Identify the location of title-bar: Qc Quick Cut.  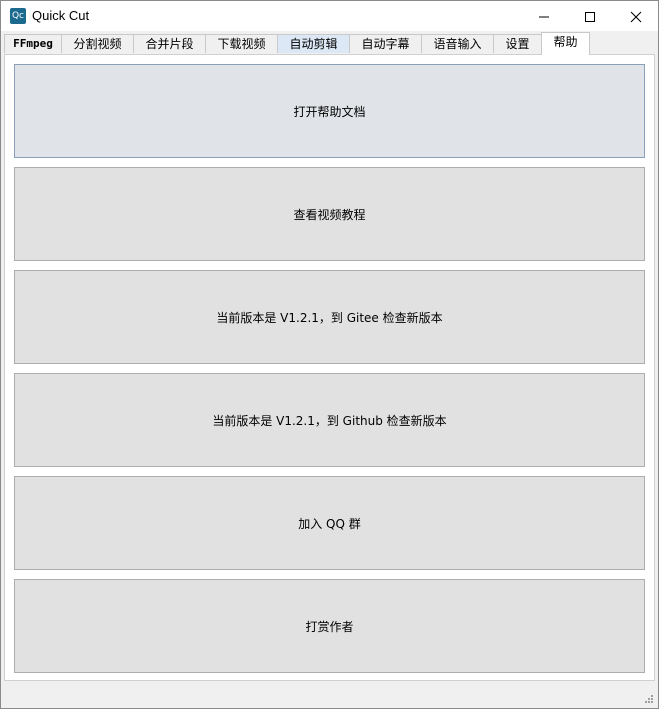
(329, 16).